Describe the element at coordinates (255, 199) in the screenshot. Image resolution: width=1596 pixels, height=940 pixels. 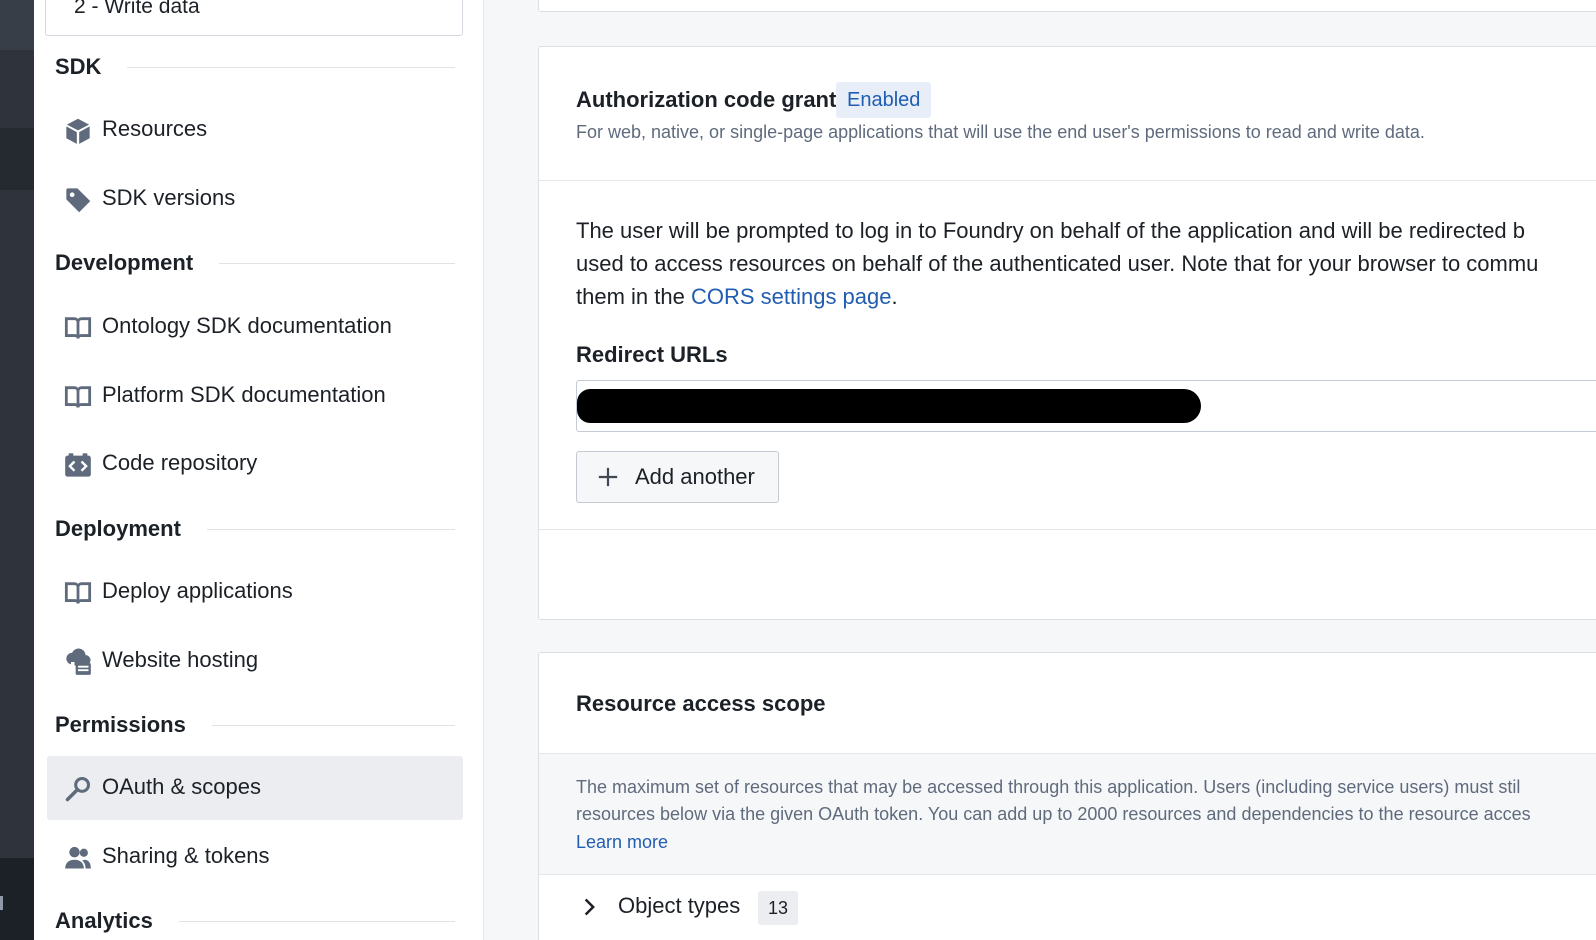
I see `sidebar-item-sdk-versions: SDK versions` at that location.